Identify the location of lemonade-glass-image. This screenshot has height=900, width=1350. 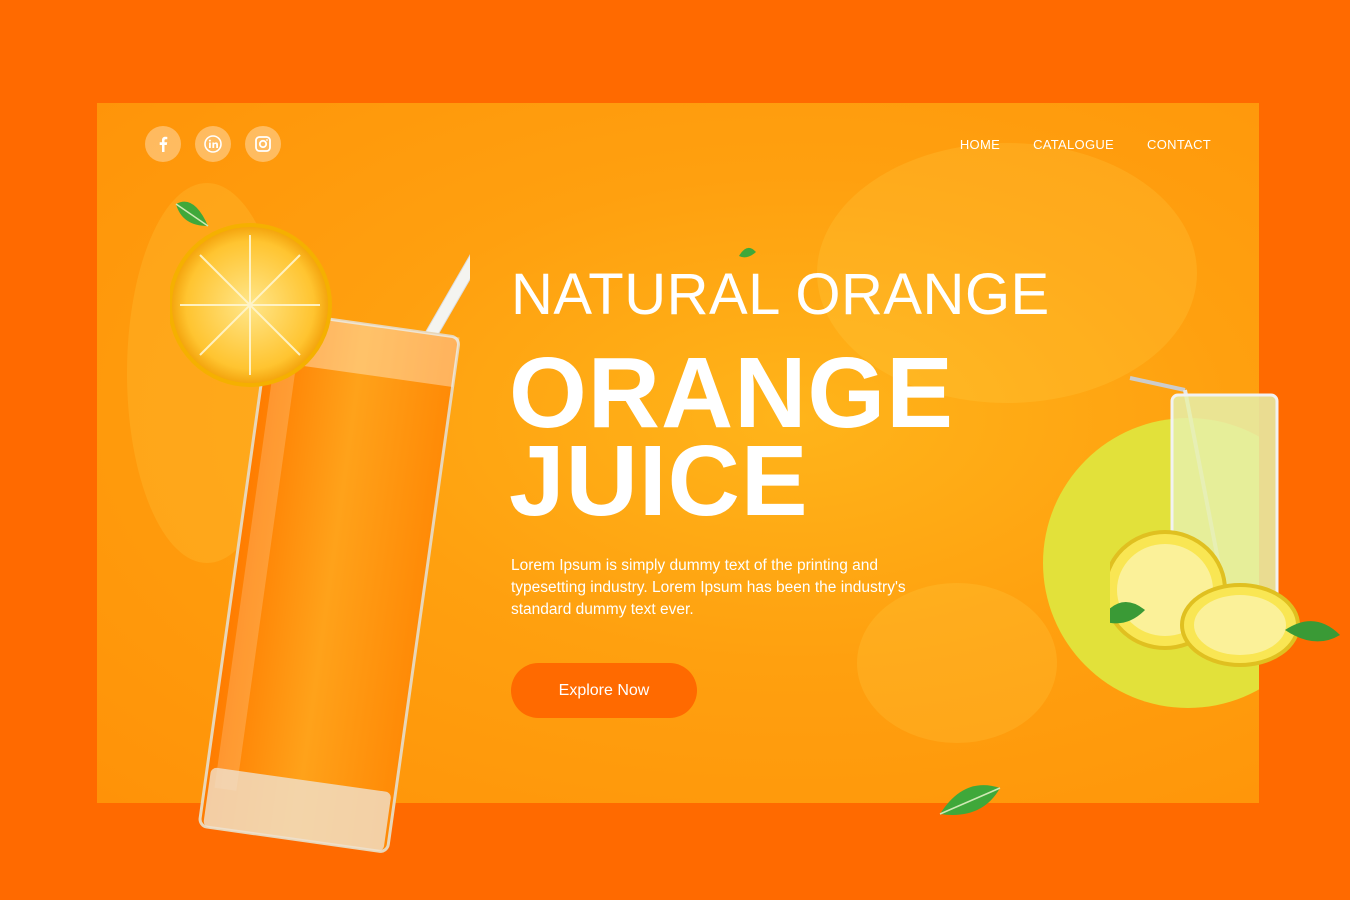
(1225, 521).